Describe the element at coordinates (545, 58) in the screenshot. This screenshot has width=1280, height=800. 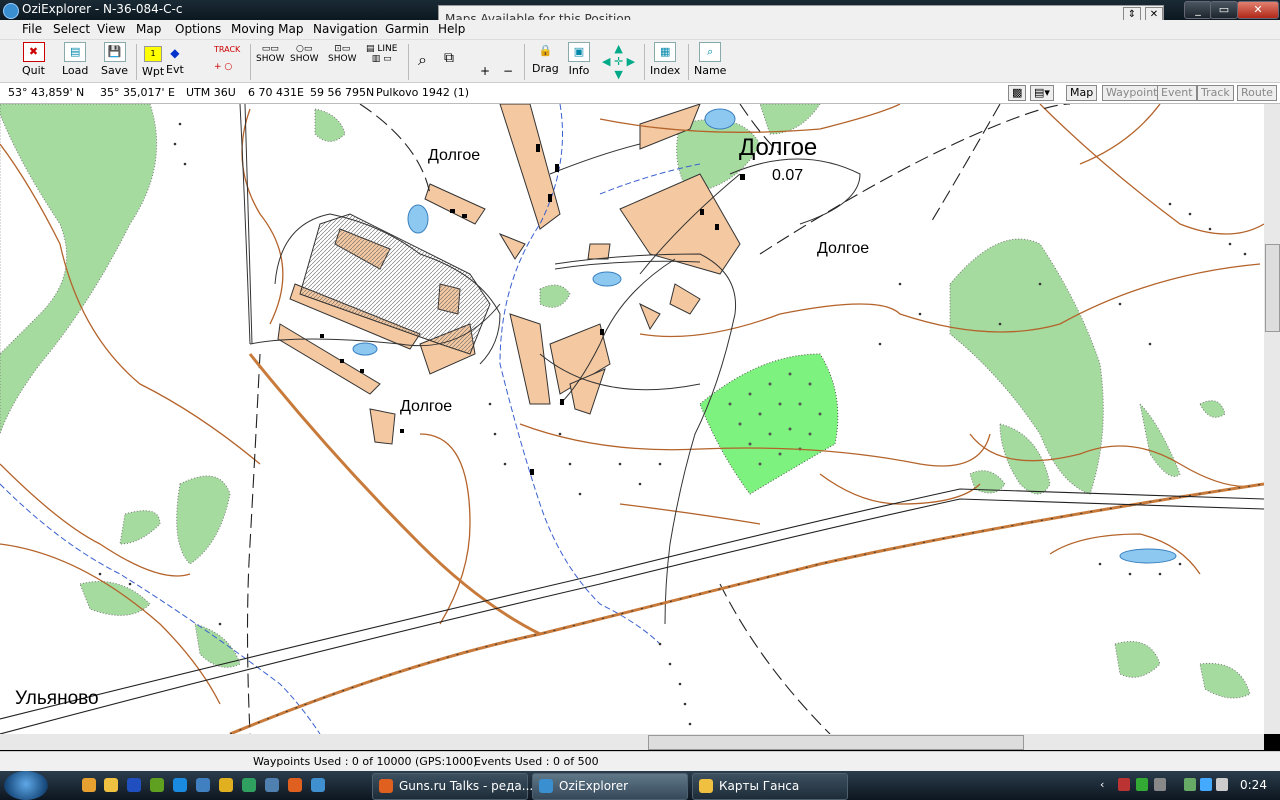
I see `drag-button: 🔒 Drag` at that location.